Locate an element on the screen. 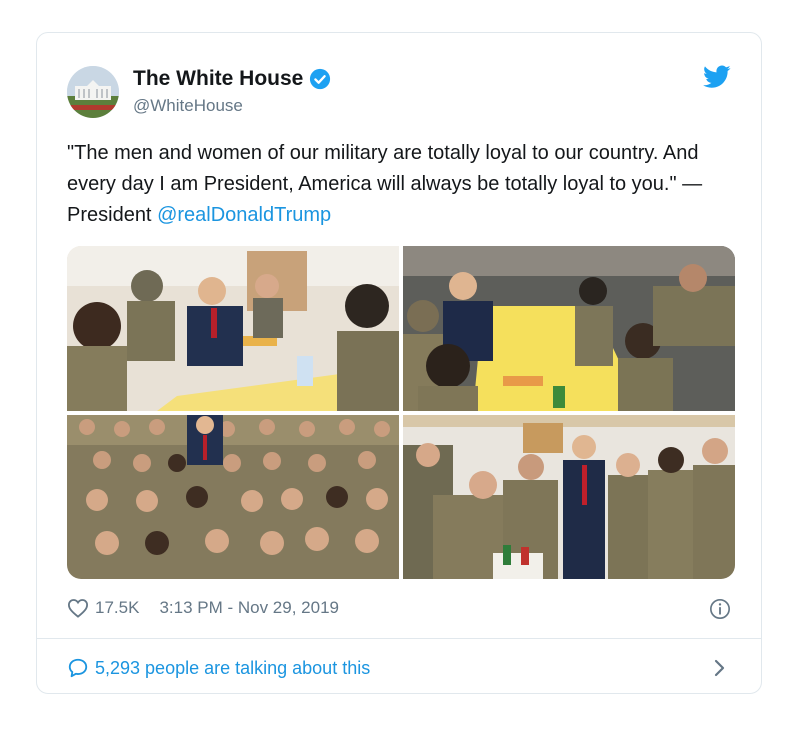  photo-3-image is located at coordinates (233, 497).